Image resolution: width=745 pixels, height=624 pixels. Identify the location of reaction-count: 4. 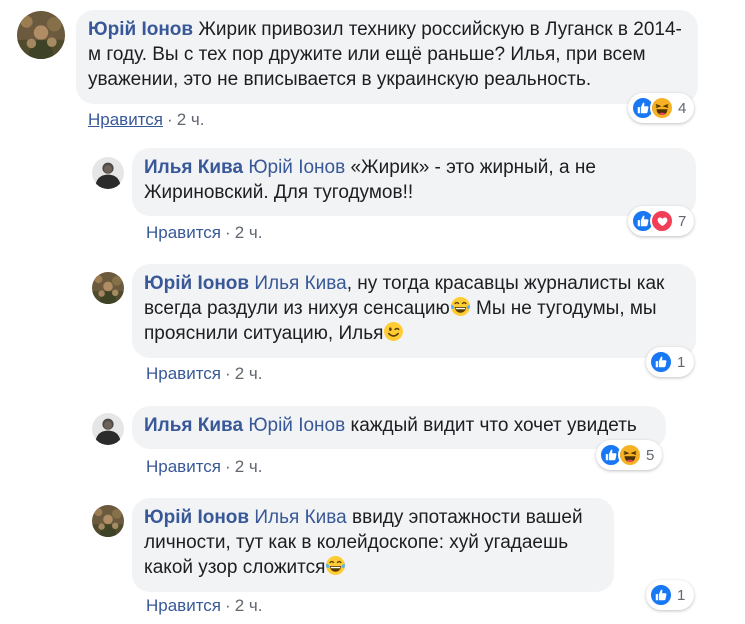
(682, 108).